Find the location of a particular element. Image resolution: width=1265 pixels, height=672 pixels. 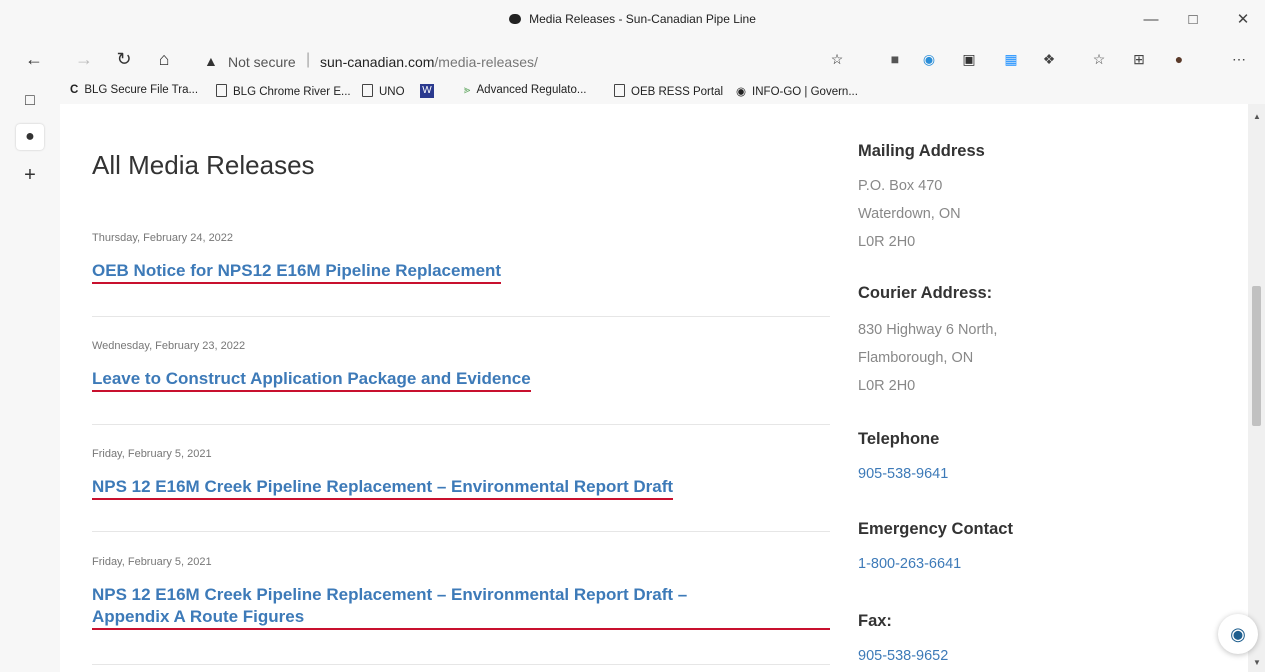

extension-c-icon: ▣ is located at coordinates (969, 59).